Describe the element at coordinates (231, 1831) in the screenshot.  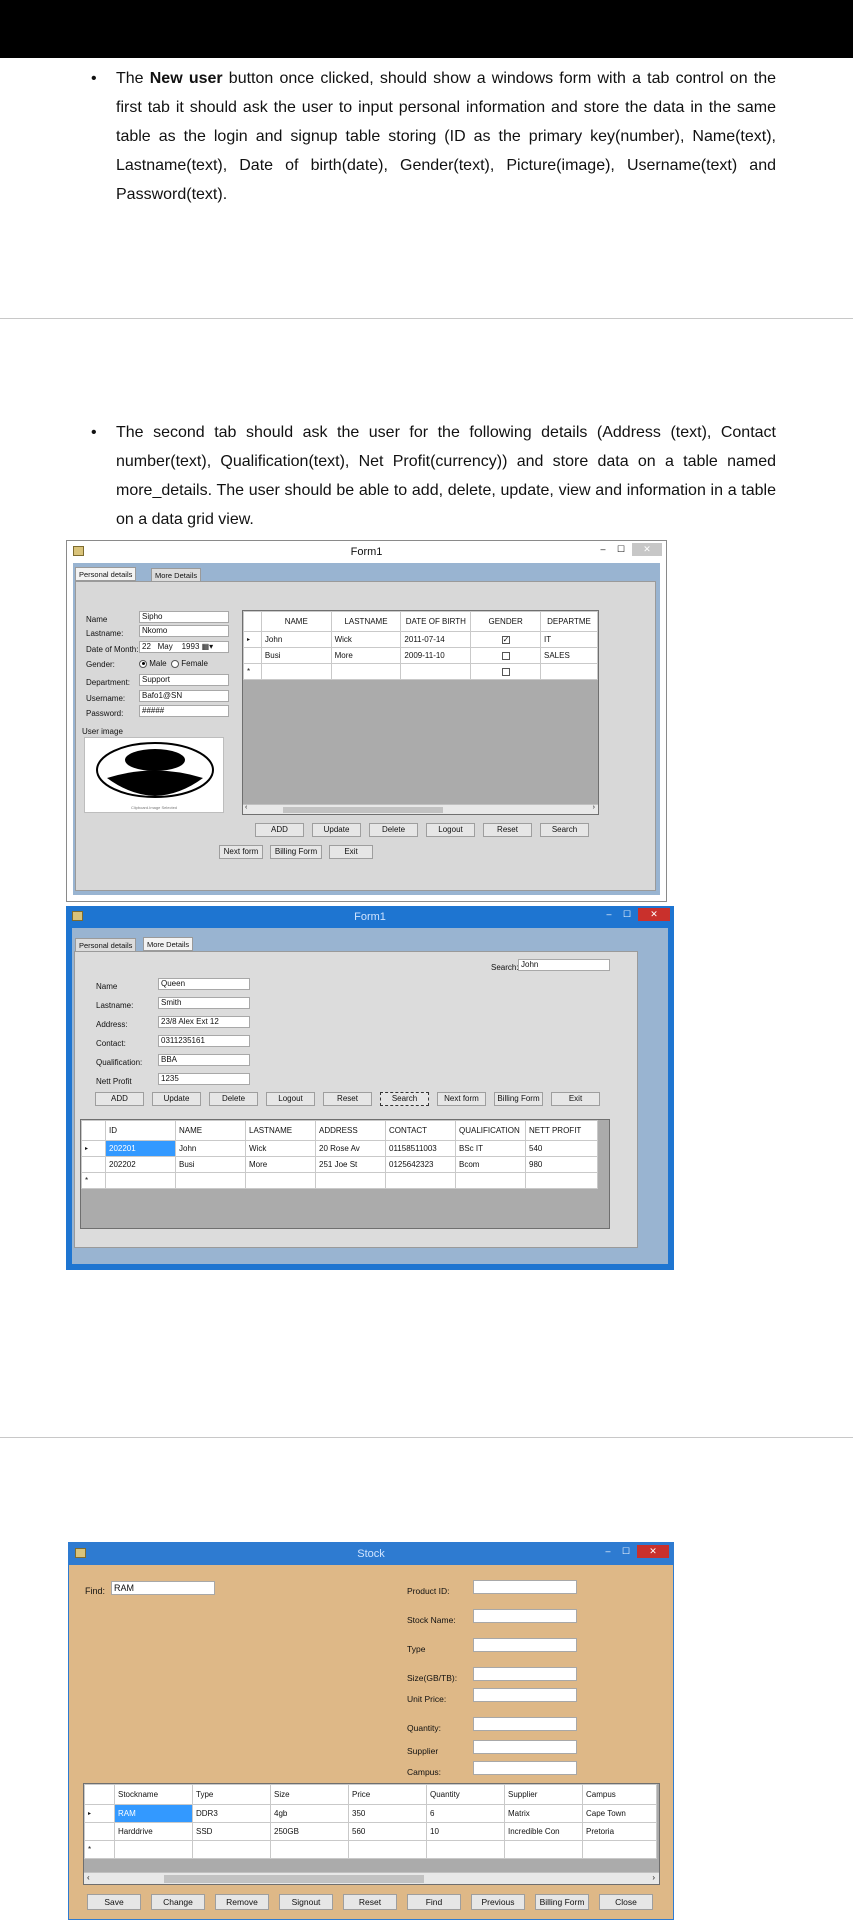
I see `grid-cell: SSD` at that location.